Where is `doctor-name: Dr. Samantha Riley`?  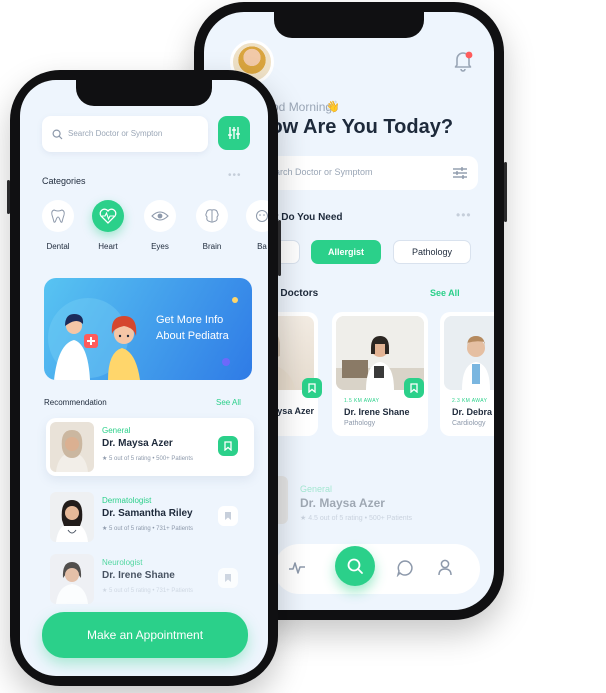
doctor-name: Dr. Samantha Riley is located at coordinates (147, 513).